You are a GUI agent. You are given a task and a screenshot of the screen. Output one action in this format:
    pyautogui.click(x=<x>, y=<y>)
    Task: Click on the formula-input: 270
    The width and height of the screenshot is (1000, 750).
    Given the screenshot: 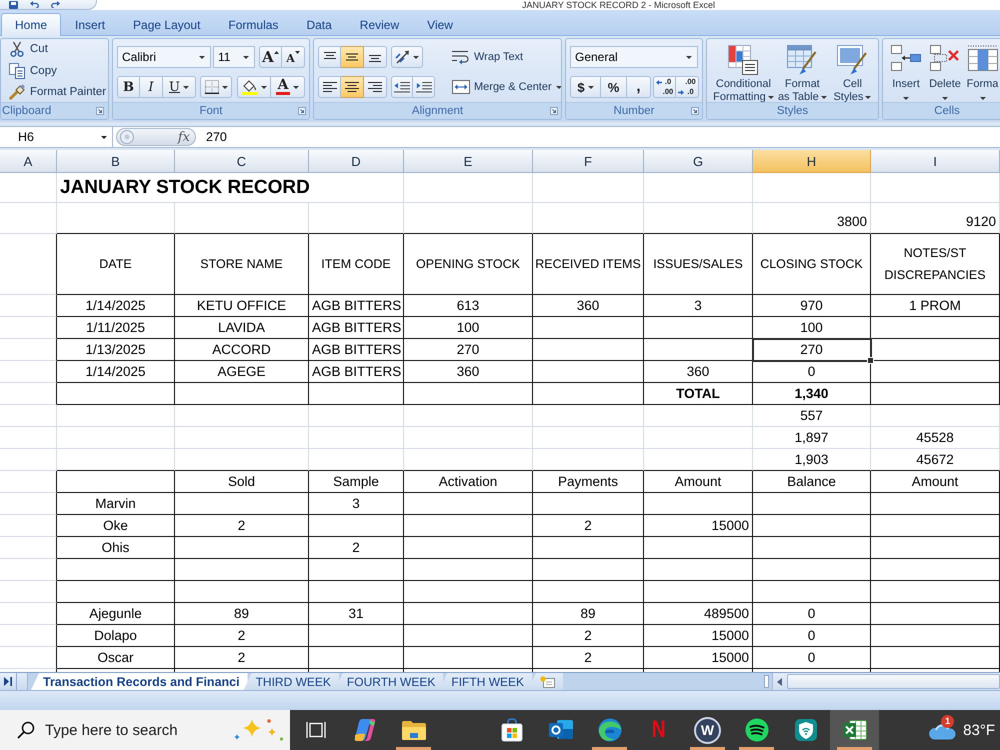 What is the action you would take?
    pyautogui.click(x=599, y=137)
    